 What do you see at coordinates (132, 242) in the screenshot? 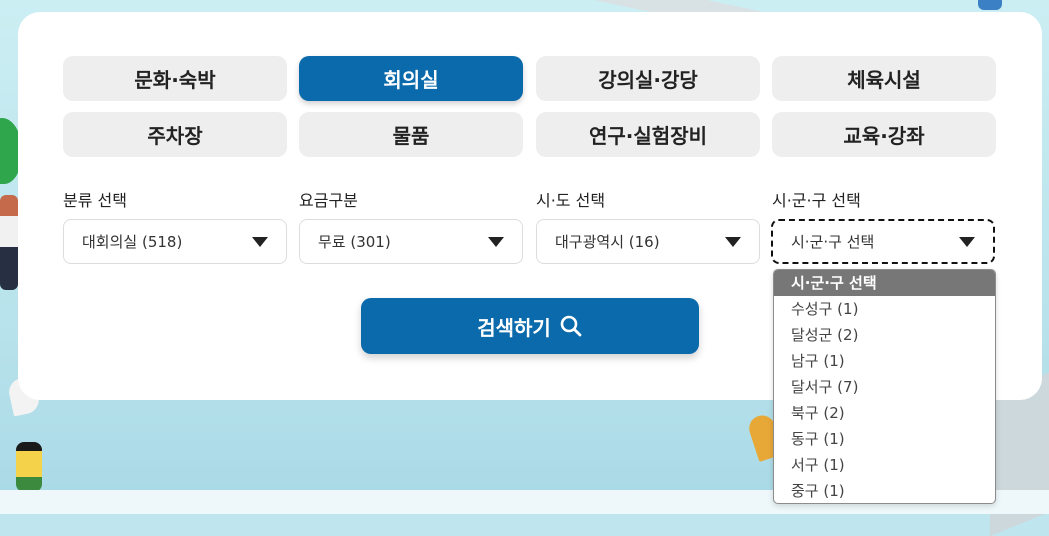
I see `category-select-value: 대회의실 (518)` at bounding box center [132, 242].